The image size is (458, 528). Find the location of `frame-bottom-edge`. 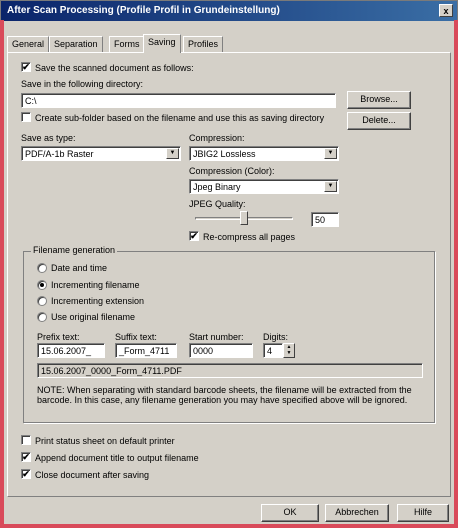

frame-bottom-edge is located at coordinates (229, 526).